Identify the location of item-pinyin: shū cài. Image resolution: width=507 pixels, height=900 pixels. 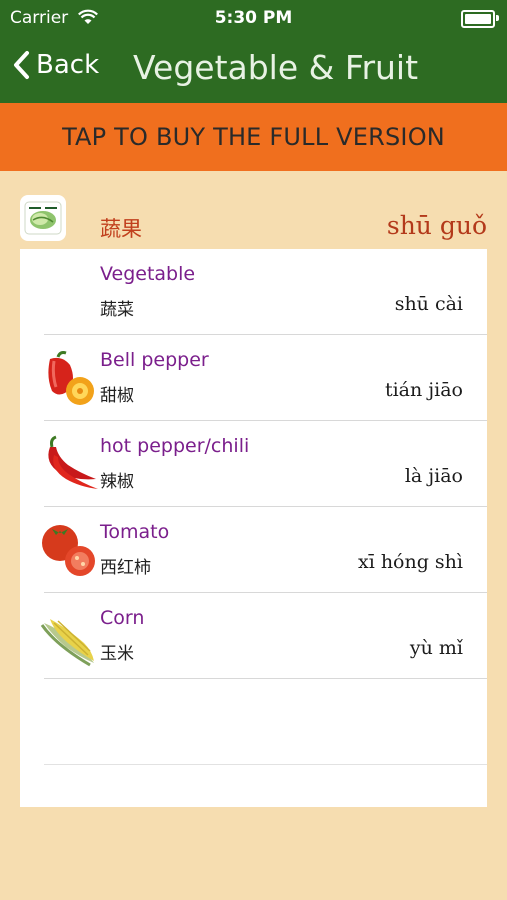
(428, 304).